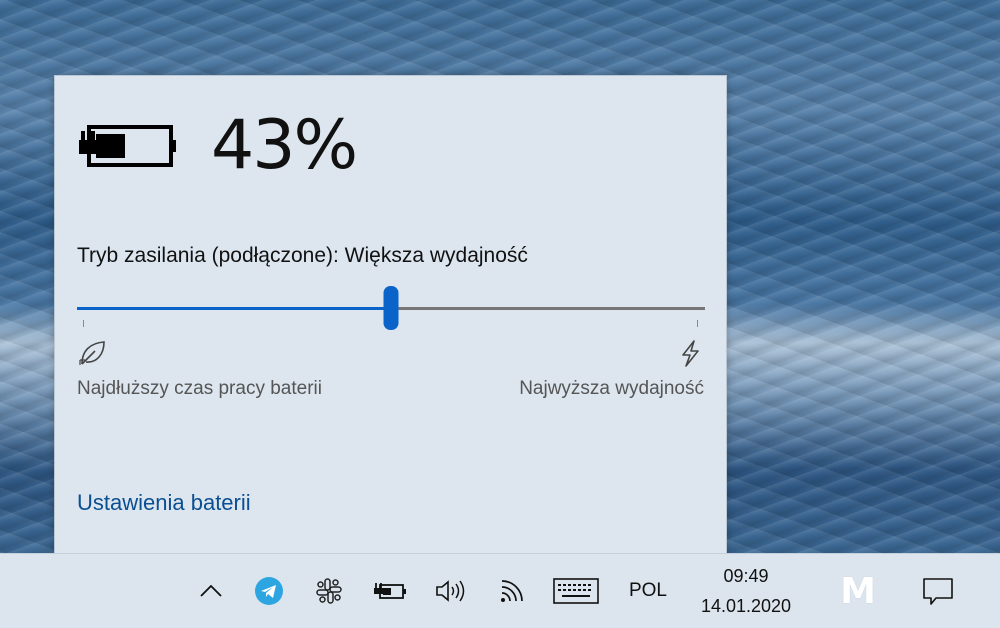 This screenshot has width=1000, height=628. I want to click on battery-charging-icon, so click(127, 146).